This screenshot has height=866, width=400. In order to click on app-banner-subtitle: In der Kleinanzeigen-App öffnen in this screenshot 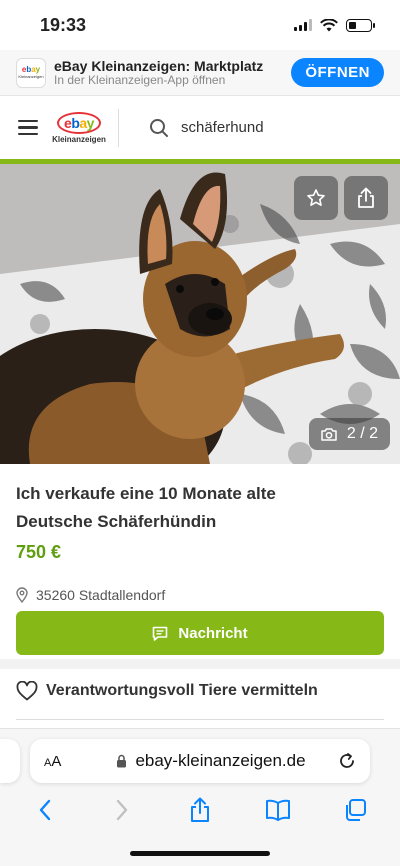, I will do `click(140, 79)`.